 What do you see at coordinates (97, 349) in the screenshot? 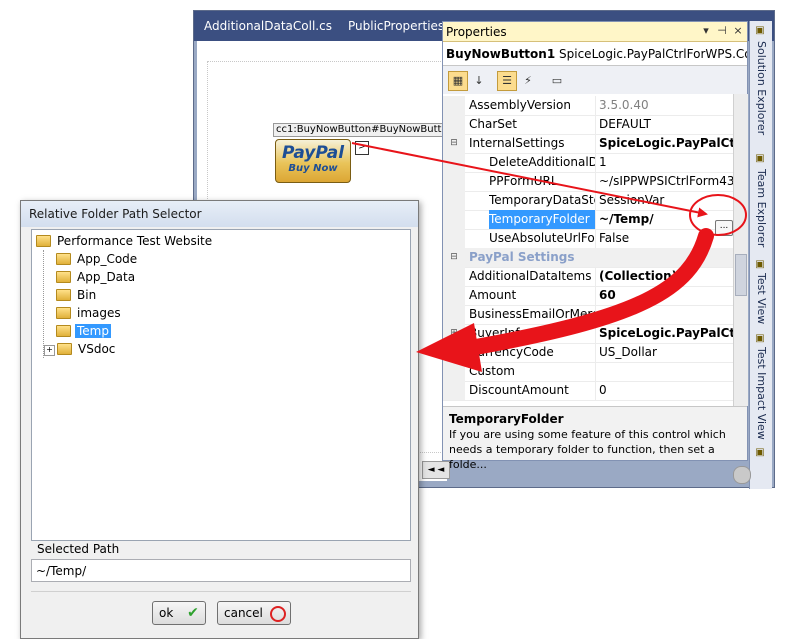
I see `tree-node-label: VSdoc` at bounding box center [97, 349].